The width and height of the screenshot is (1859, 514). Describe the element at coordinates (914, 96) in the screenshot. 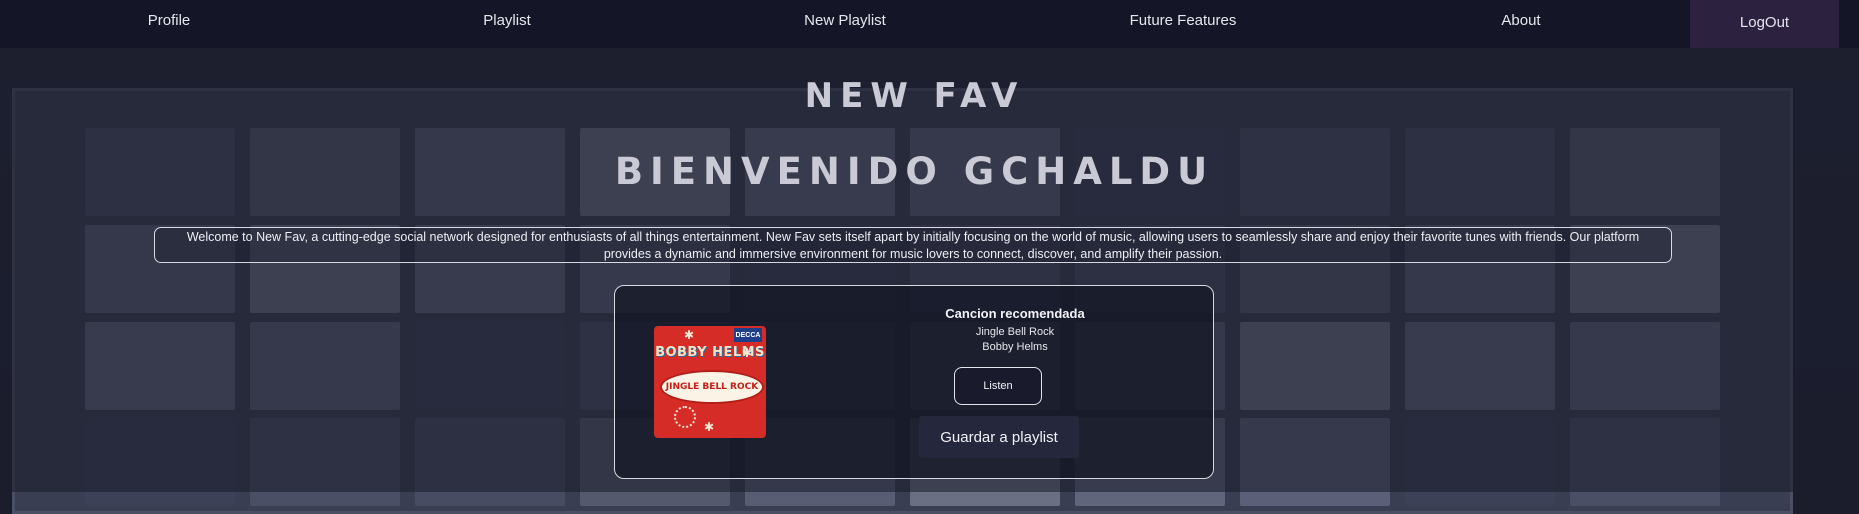

I see `page-title: NEW FAV` at that location.